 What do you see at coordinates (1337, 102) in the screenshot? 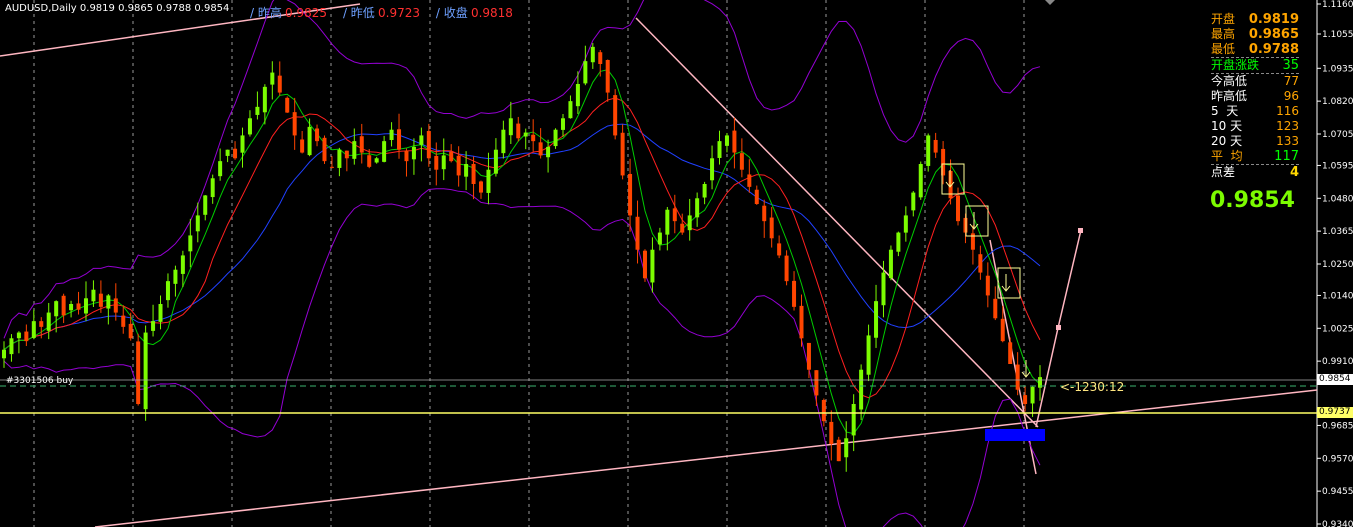
I see `y-tick-label: 1.0820` at bounding box center [1337, 102].